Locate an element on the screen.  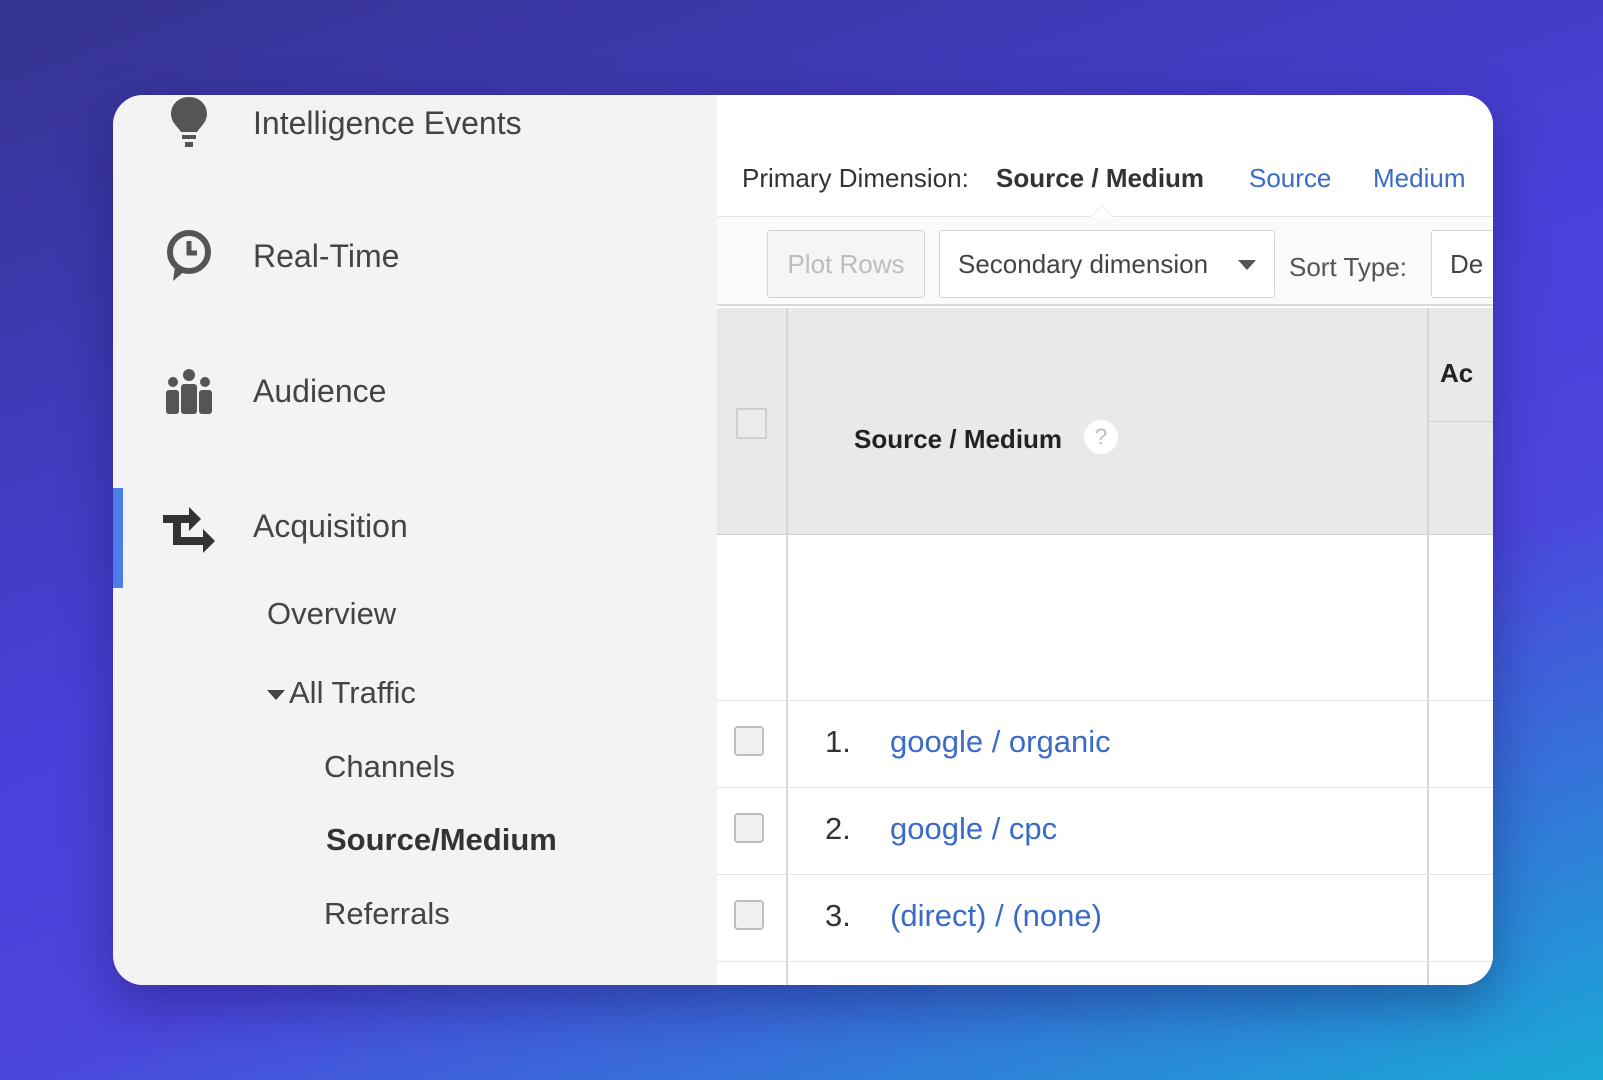
help-icon: ? is located at coordinates (1101, 437).